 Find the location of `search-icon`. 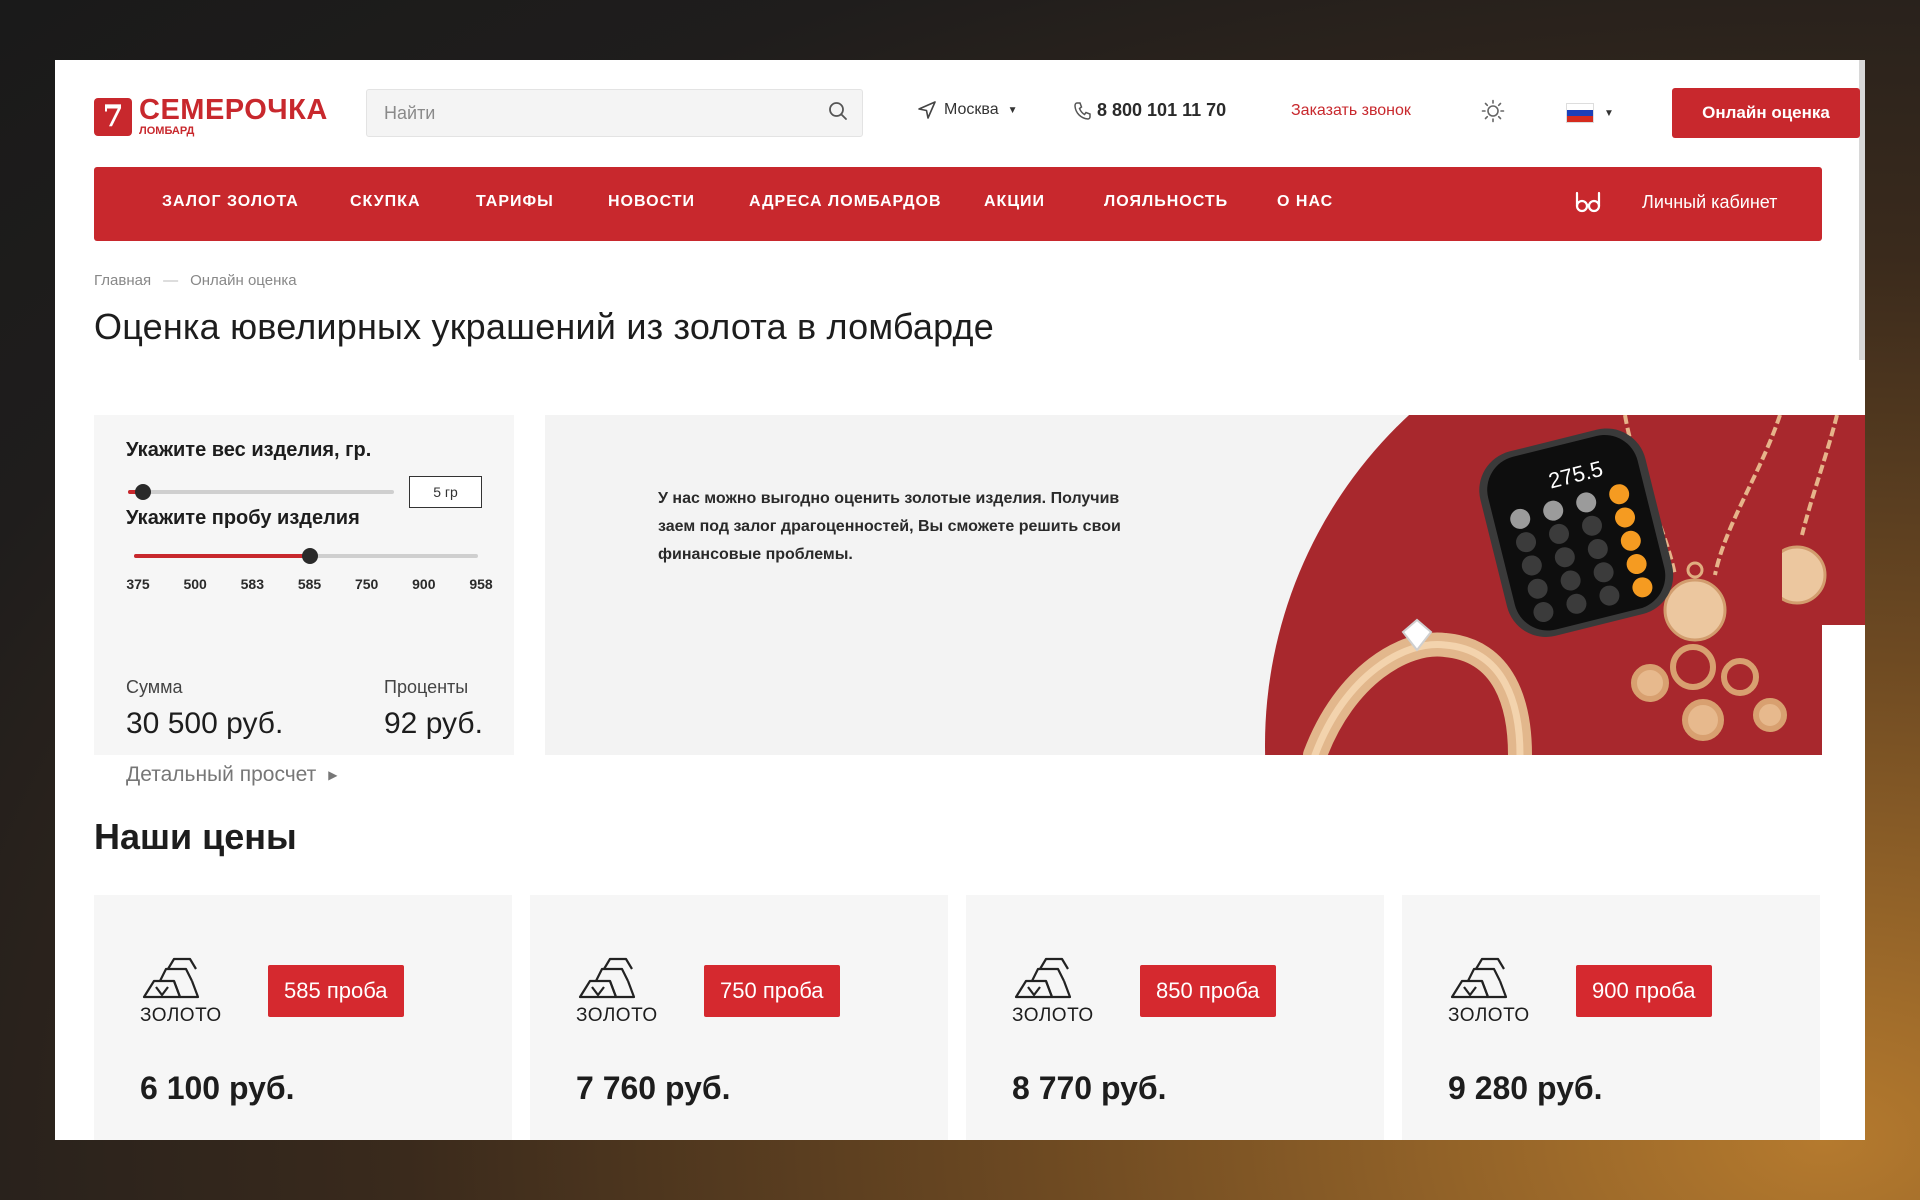

search-icon is located at coordinates (838, 113).